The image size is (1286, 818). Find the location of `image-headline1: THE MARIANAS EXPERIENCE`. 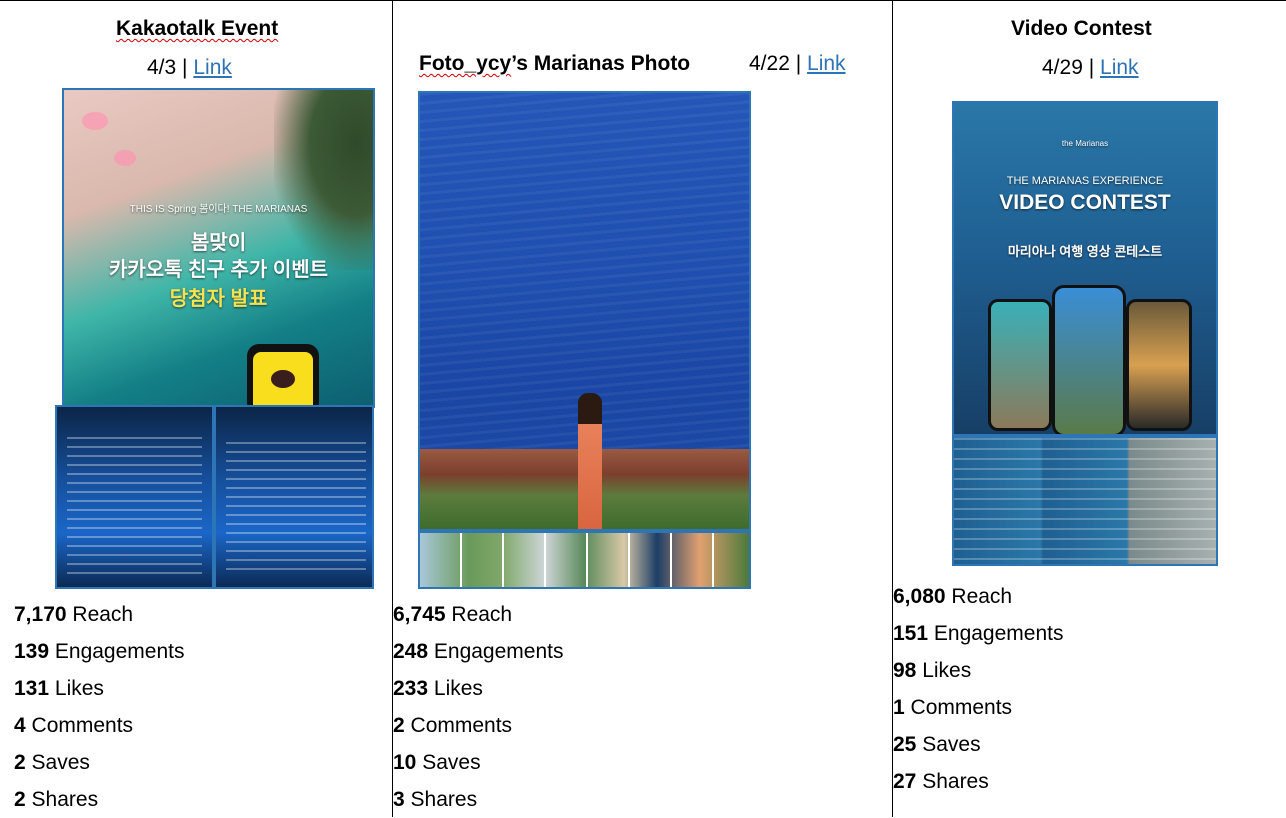

image-headline1: THE MARIANAS EXPERIENCE is located at coordinates (1085, 181).